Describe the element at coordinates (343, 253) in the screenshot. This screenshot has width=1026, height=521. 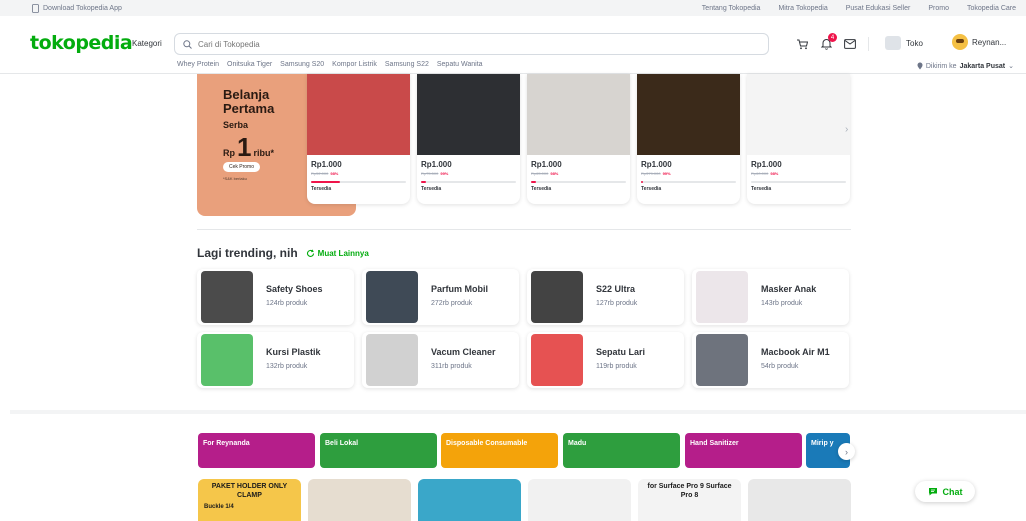
I see `muat-lainnya-label: Muat Lainnya` at that location.